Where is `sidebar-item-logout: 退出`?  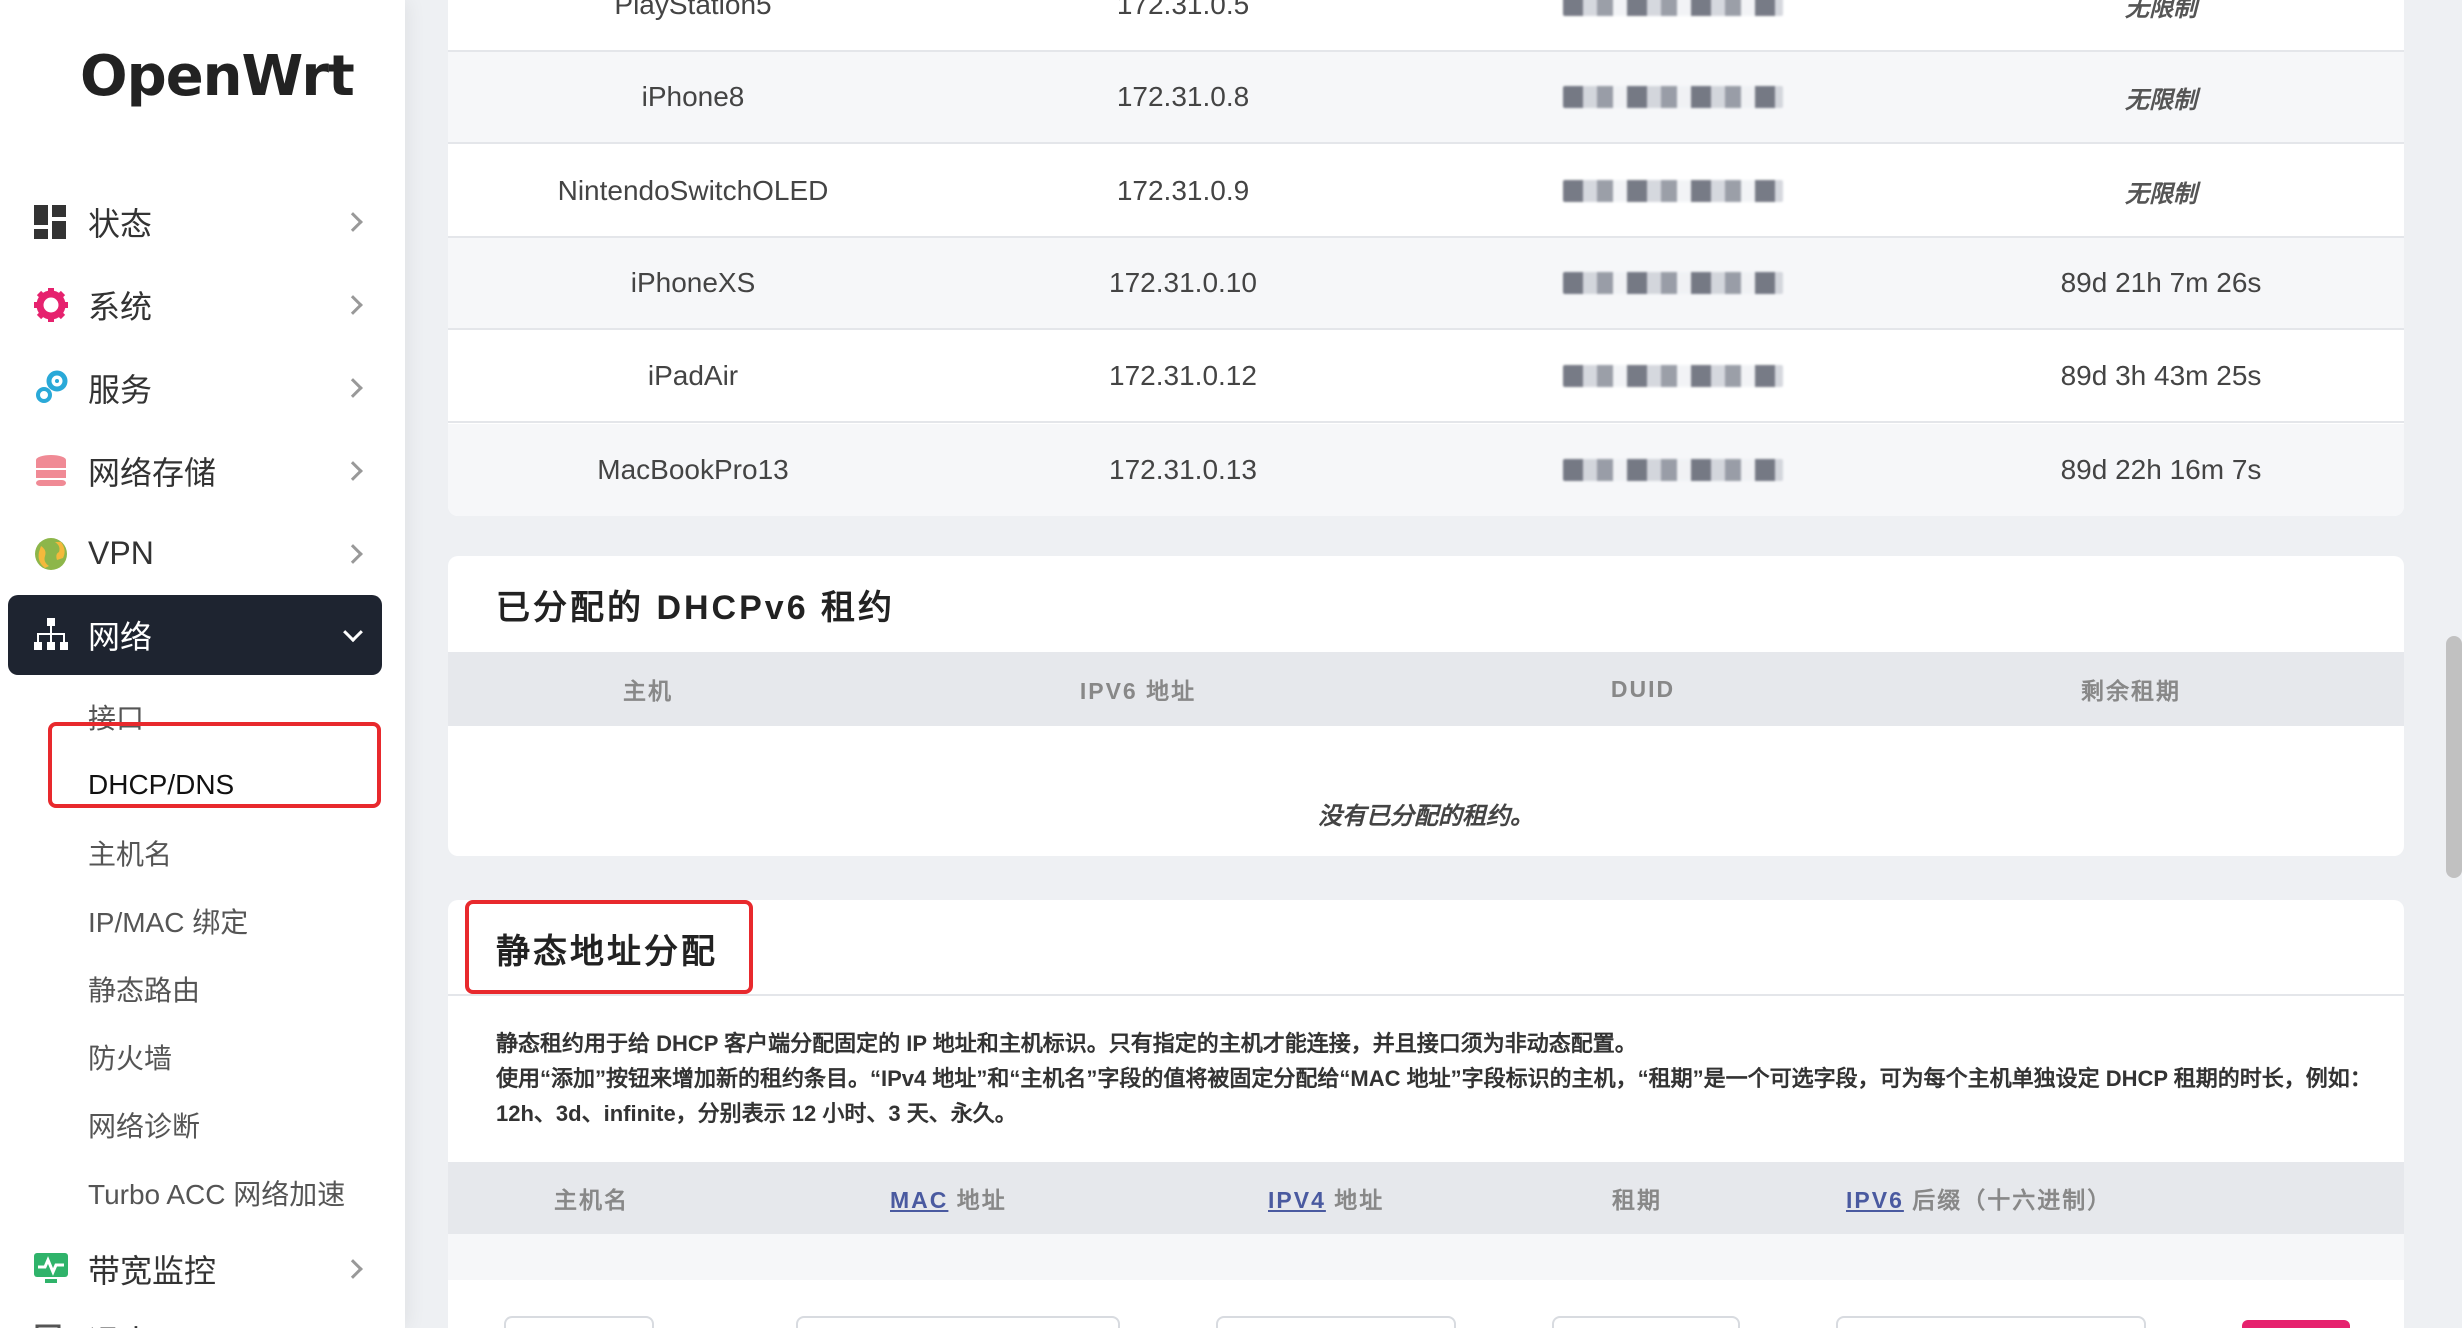 sidebar-item-logout: 退出 is located at coordinates (195, 1319).